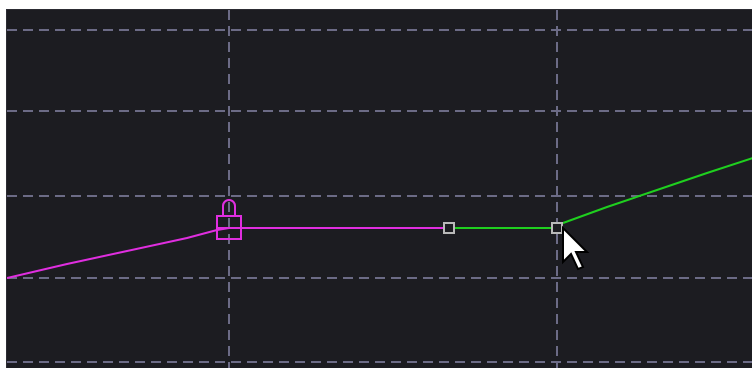 This screenshot has width=752, height=368. What do you see at coordinates (576, 248) in the screenshot?
I see `mouse-pointer-icon` at bounding box center [576, 248].